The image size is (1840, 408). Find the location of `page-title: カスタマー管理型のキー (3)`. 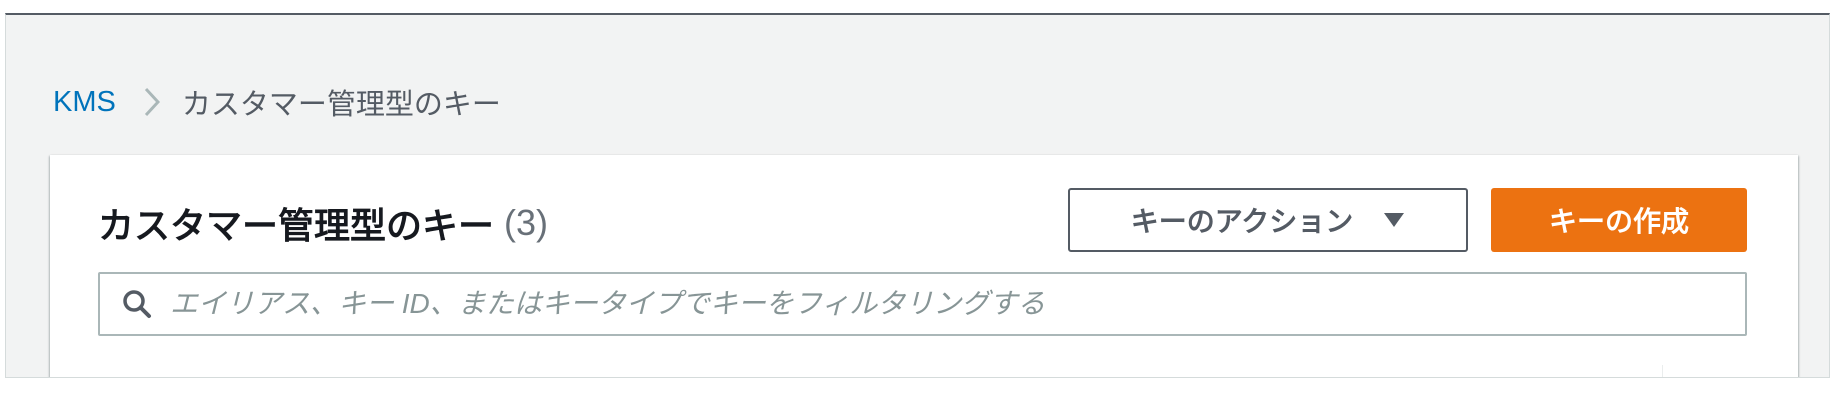

page-title: カスタマー管理型のキー (3) is located at coordinates (323, 223).